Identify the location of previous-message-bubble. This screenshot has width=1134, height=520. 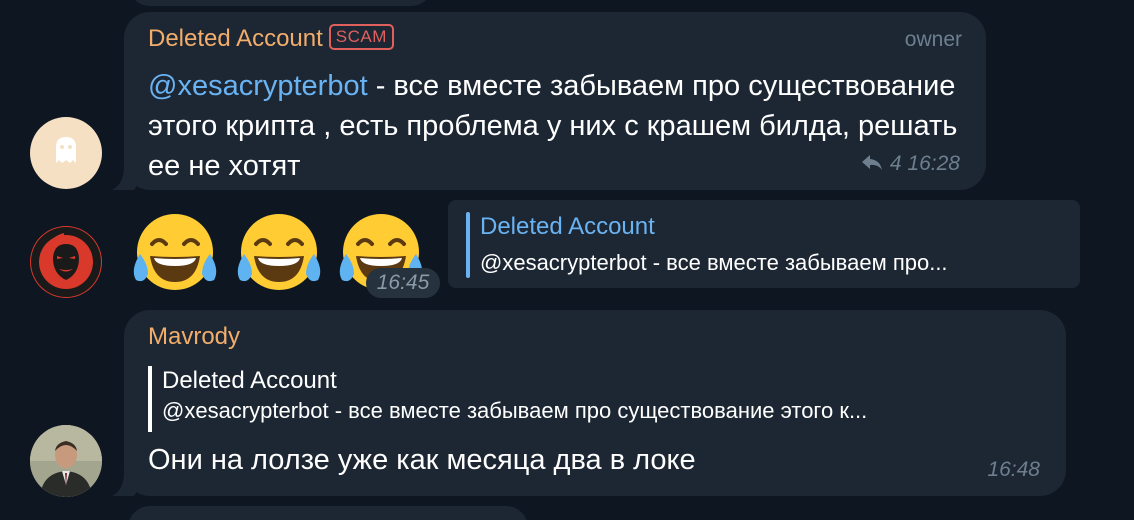
(280, 3).